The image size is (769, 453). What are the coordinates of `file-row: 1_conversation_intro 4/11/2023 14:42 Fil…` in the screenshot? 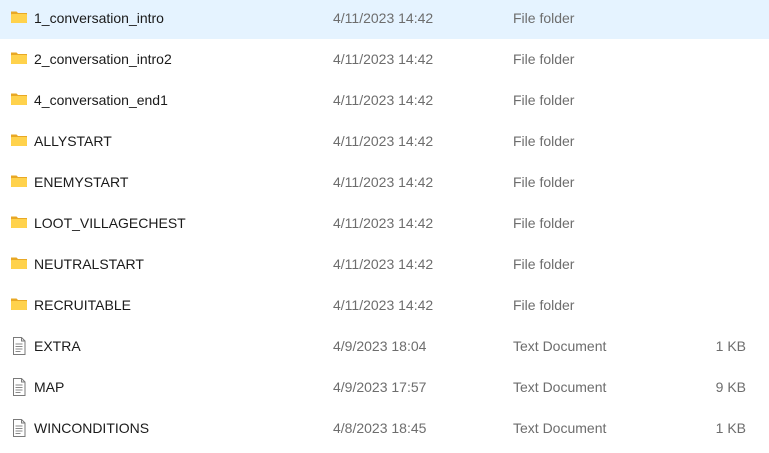 It's located at (384, 19).